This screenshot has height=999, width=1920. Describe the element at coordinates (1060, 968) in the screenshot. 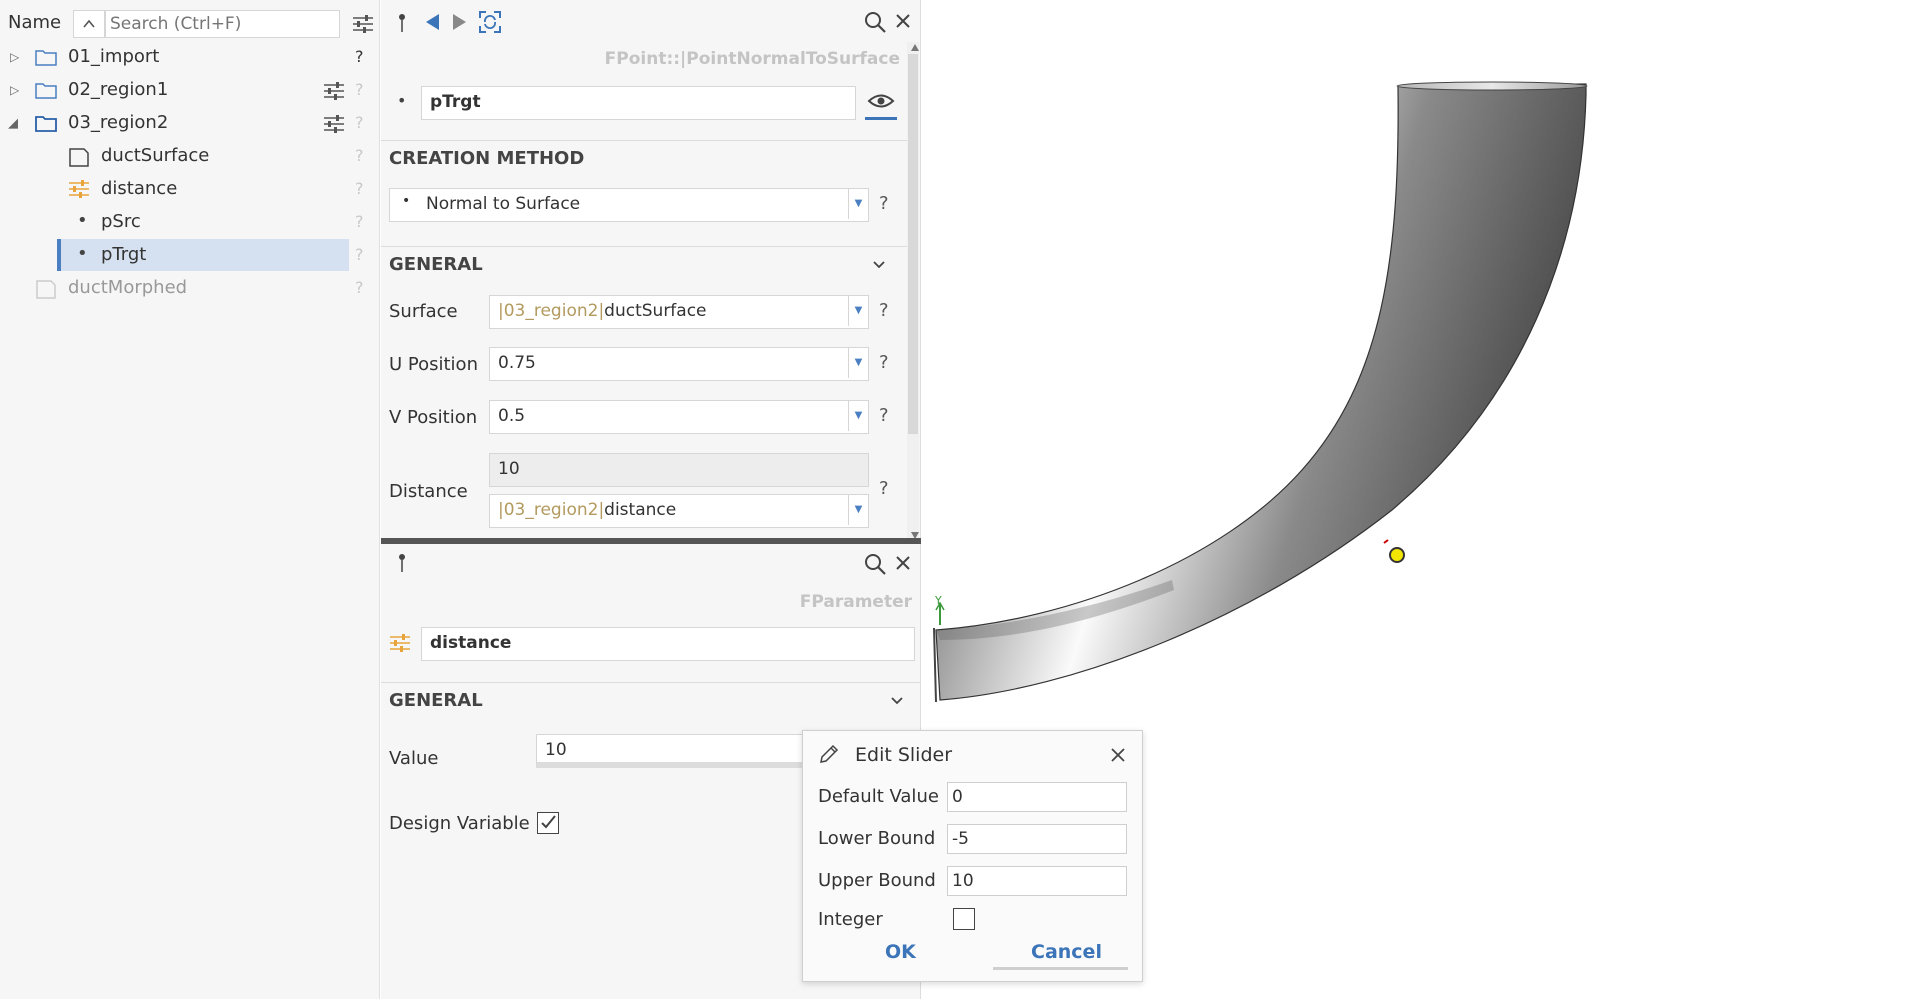

I see `cancel-focus-underline` at that location.